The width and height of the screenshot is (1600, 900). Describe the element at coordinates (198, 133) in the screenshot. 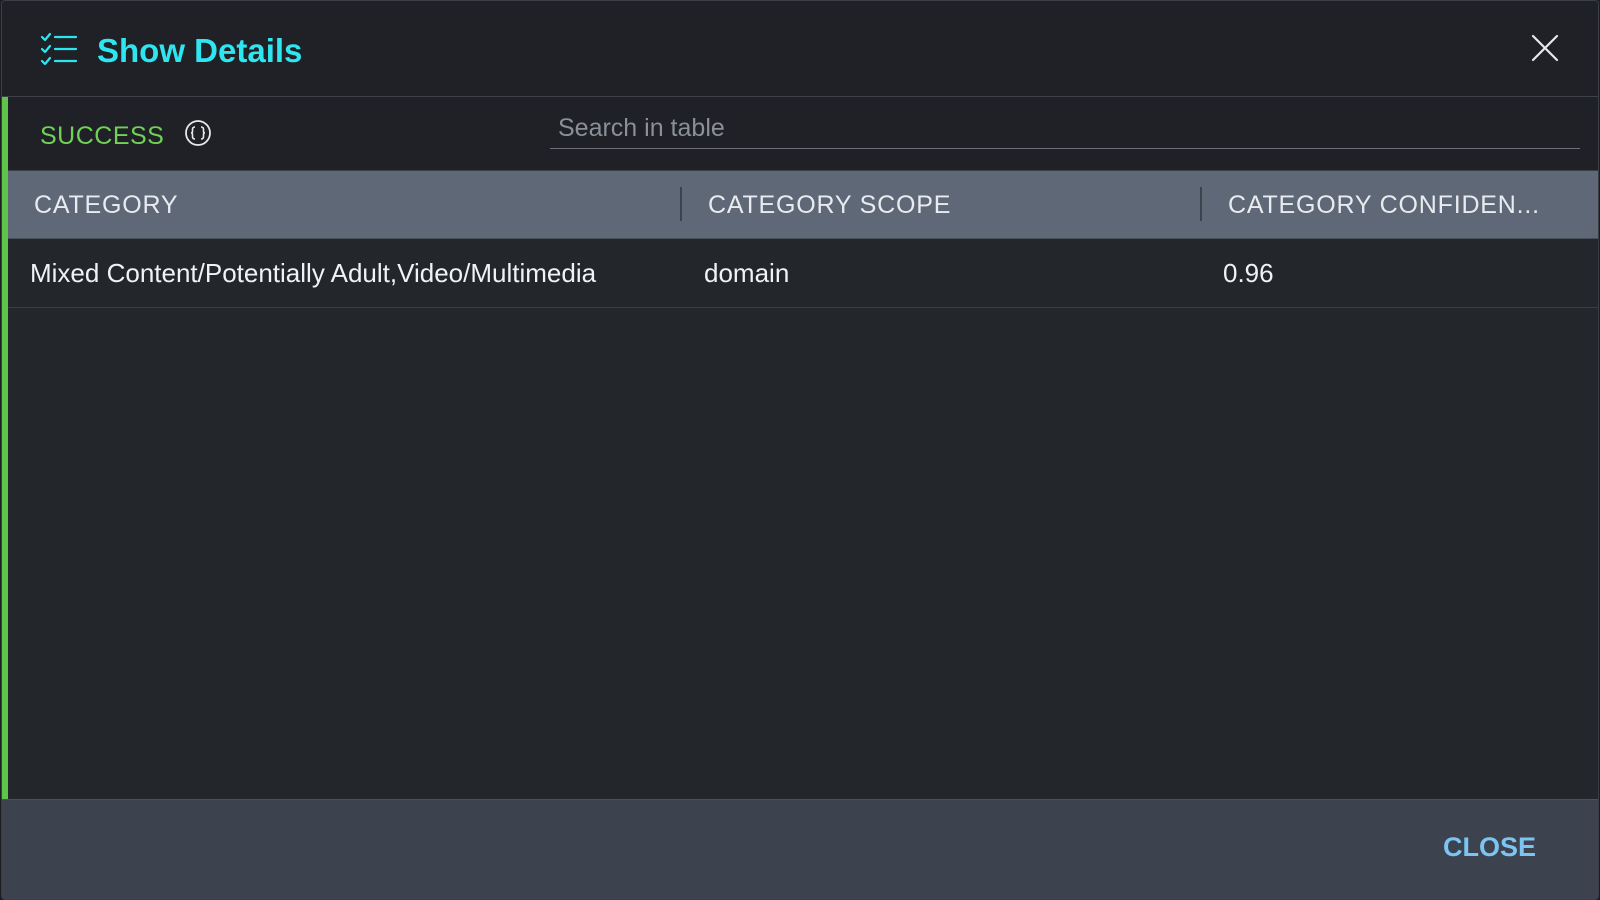

I see `json-braces-icon` at that location.